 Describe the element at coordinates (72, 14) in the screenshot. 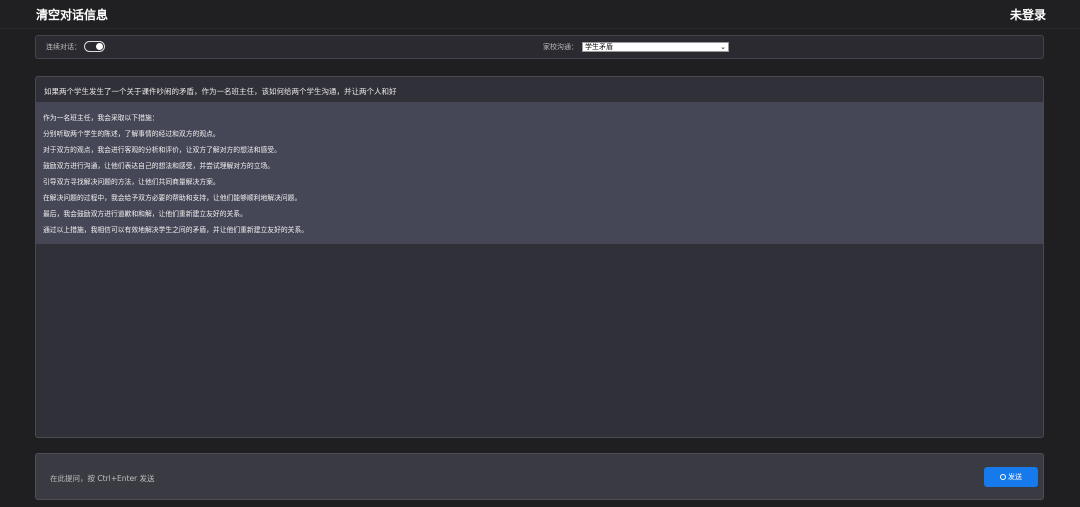

I see `clear-conversation-button: 清空对话信息` at that location.